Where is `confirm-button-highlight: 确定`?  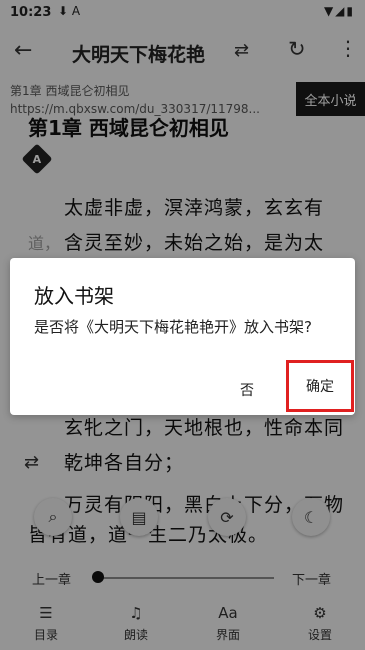 confirm-button-highlight: 确定 is located at coordinates (320, 386).